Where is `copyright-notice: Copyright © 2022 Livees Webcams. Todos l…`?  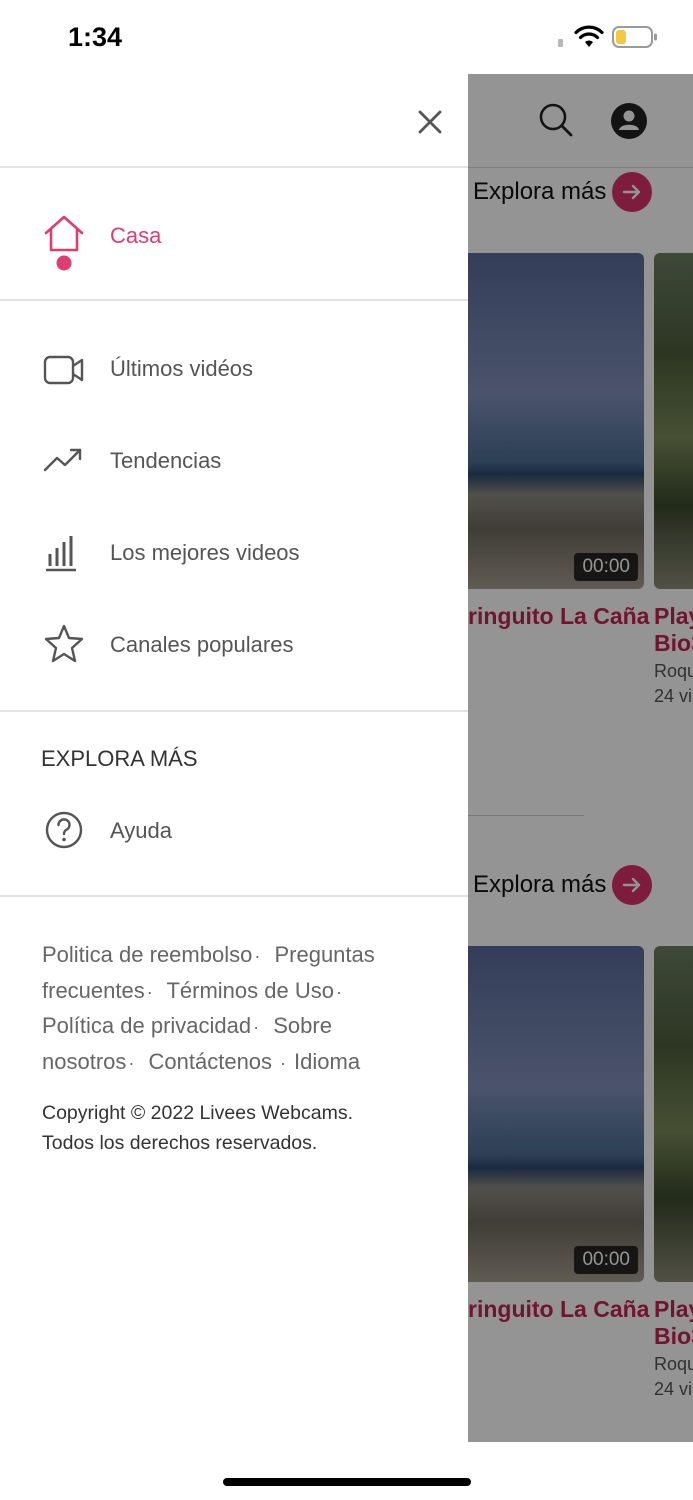 copyright-notice: Copyright © 2022 Livees Webcams. Todos l… is located at coordinates (242, 1128).